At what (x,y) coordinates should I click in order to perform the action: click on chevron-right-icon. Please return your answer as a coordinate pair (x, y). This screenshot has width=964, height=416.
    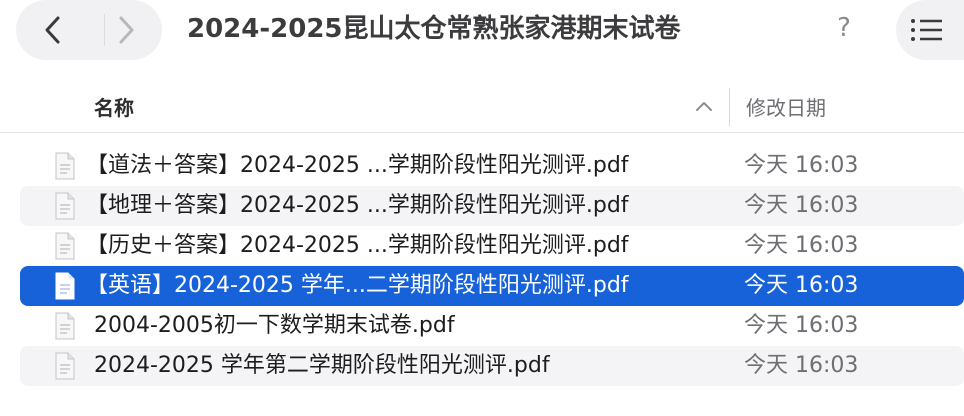
    Looking at the image, I should click on (126, 30).